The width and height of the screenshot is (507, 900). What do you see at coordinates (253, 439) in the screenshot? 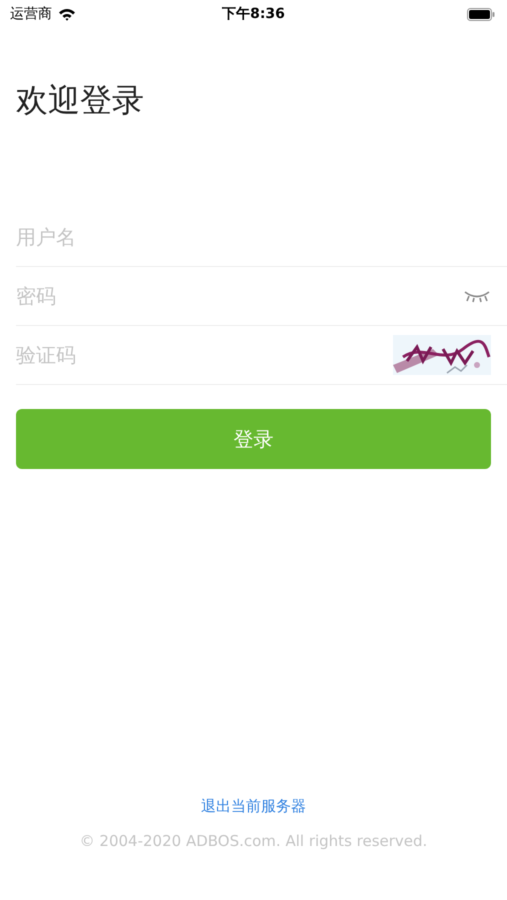
I see `login-button: 登录` at bounding box center [253, 439].